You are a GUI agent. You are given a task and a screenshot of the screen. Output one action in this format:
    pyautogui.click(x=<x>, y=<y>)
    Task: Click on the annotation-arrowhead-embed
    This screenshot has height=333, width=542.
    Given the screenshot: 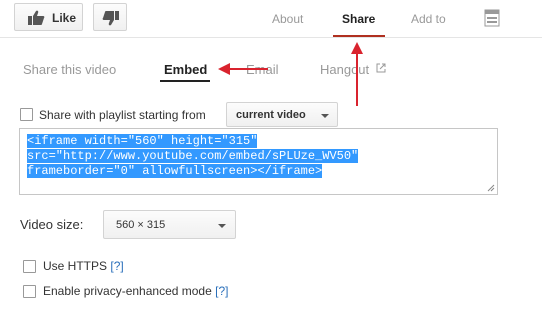 What is the action you would take?
    pyautogui.click(x=224, y=69)
    